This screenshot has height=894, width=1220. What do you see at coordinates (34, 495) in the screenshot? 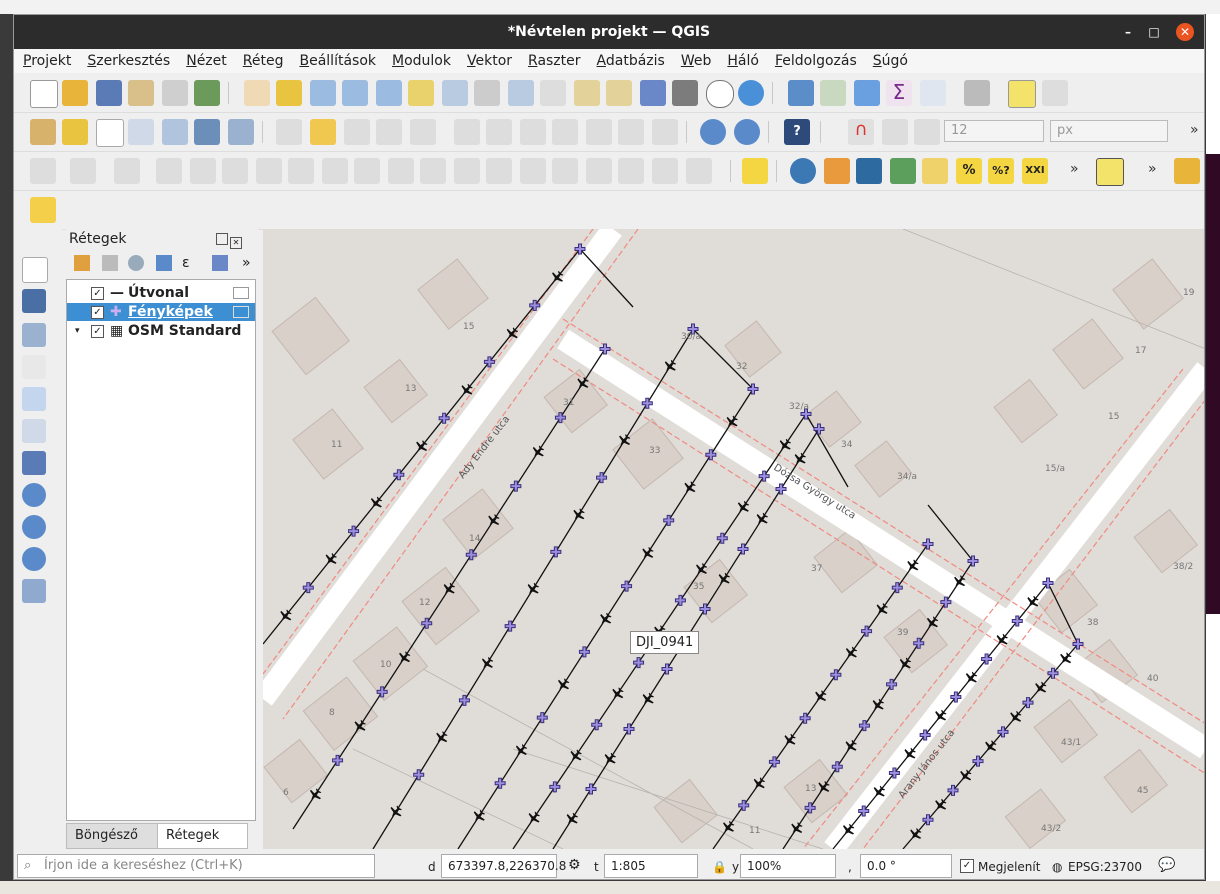
I see `add-wms-icon` at bounding box center [34, 495].